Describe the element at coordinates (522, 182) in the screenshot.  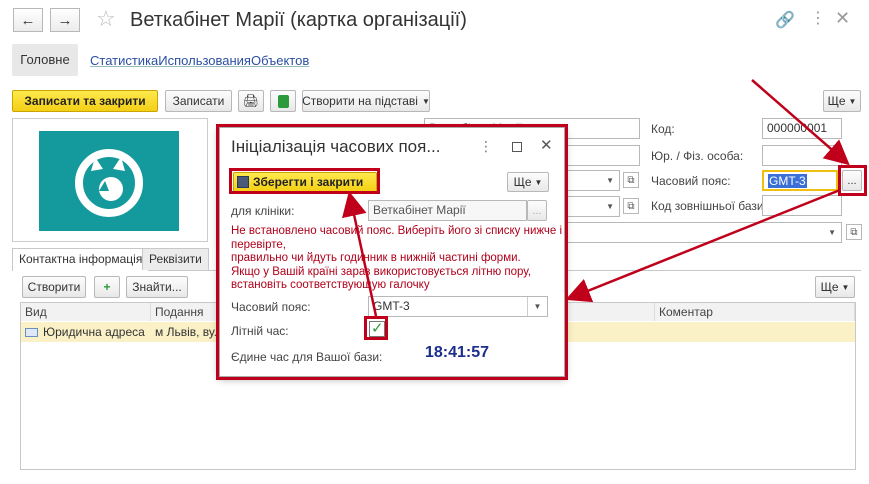
I see `dialog-more-label: Ще` at that location.